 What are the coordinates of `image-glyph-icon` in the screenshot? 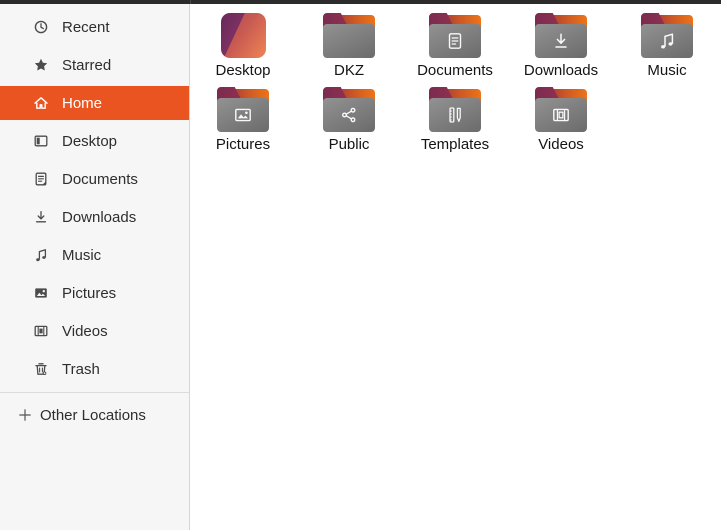 It's located at (243, 115).